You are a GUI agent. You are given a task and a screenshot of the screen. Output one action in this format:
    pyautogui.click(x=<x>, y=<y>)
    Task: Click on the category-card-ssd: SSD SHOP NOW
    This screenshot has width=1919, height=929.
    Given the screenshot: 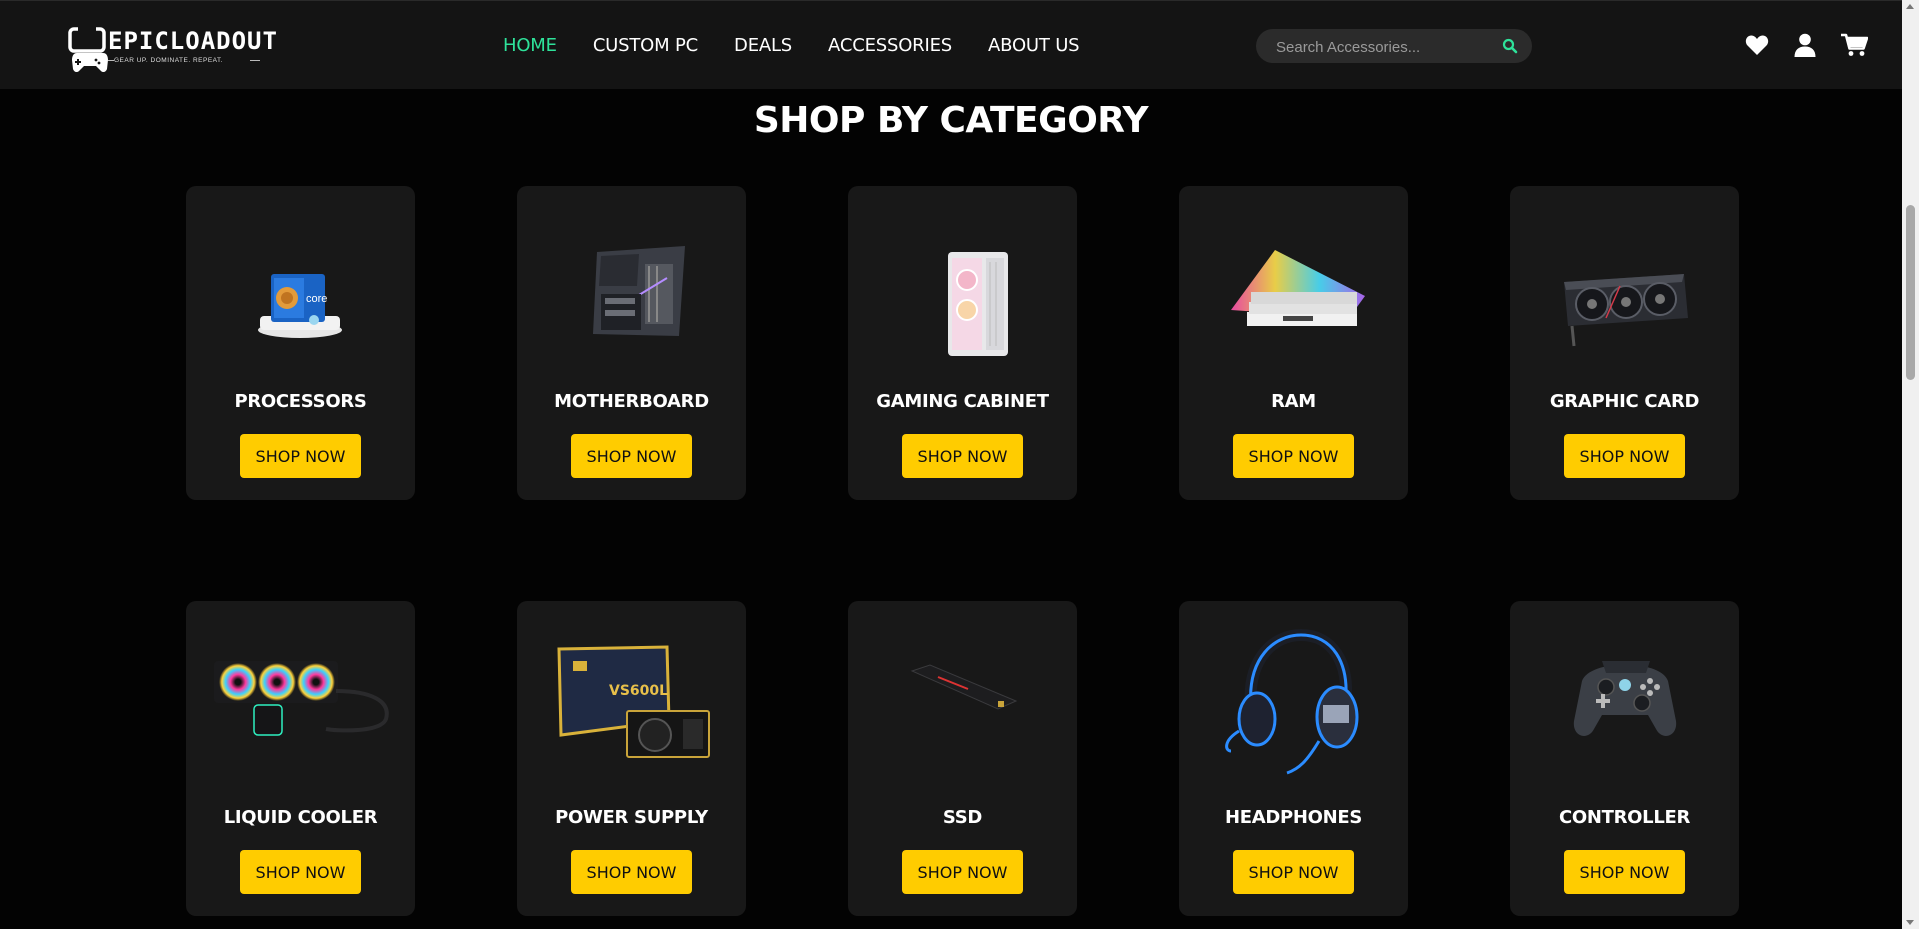 What is the action you would take?
    pyautogui.click(x=962, y=758)
    